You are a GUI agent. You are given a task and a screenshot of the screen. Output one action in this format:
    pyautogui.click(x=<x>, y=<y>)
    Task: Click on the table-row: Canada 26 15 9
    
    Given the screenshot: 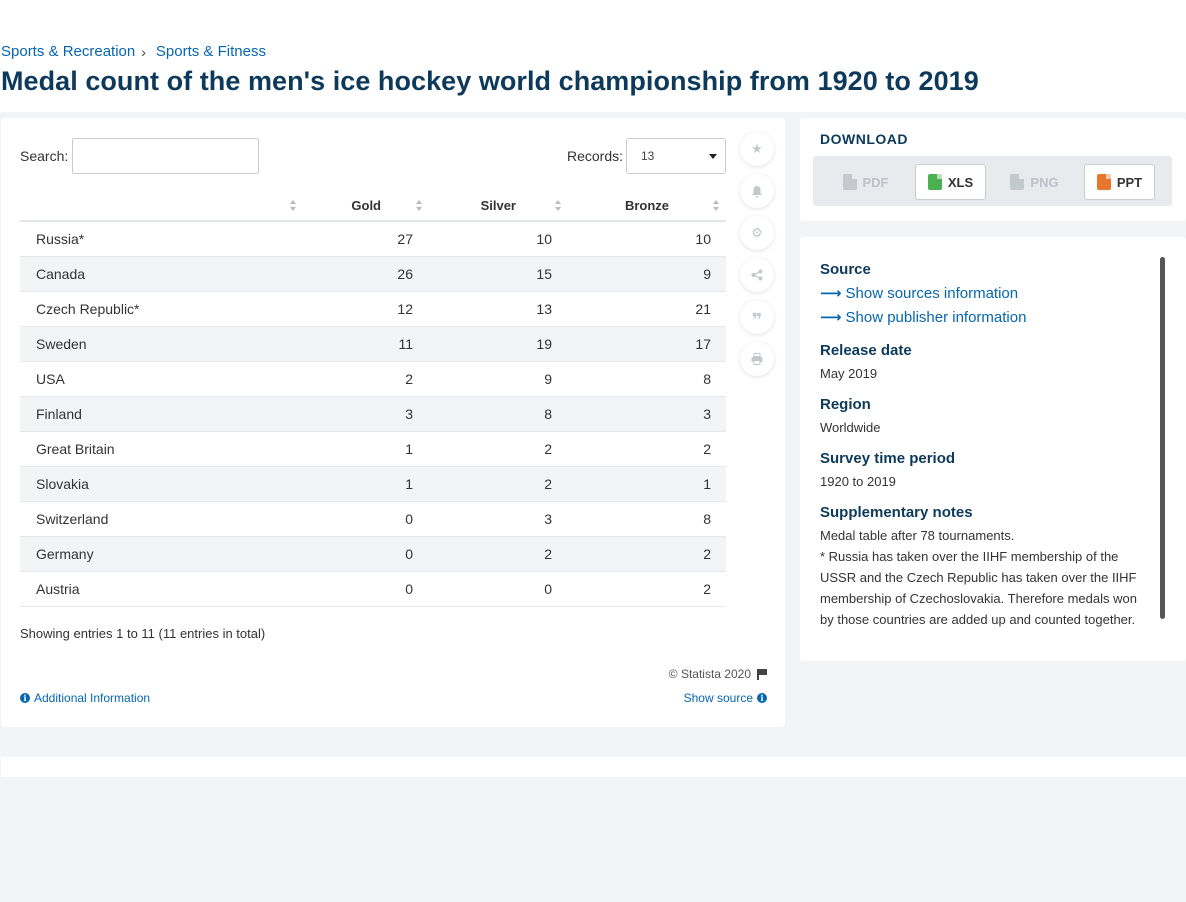 What is the action you would take?
    pyautogui.click(x=373, y=274)
    